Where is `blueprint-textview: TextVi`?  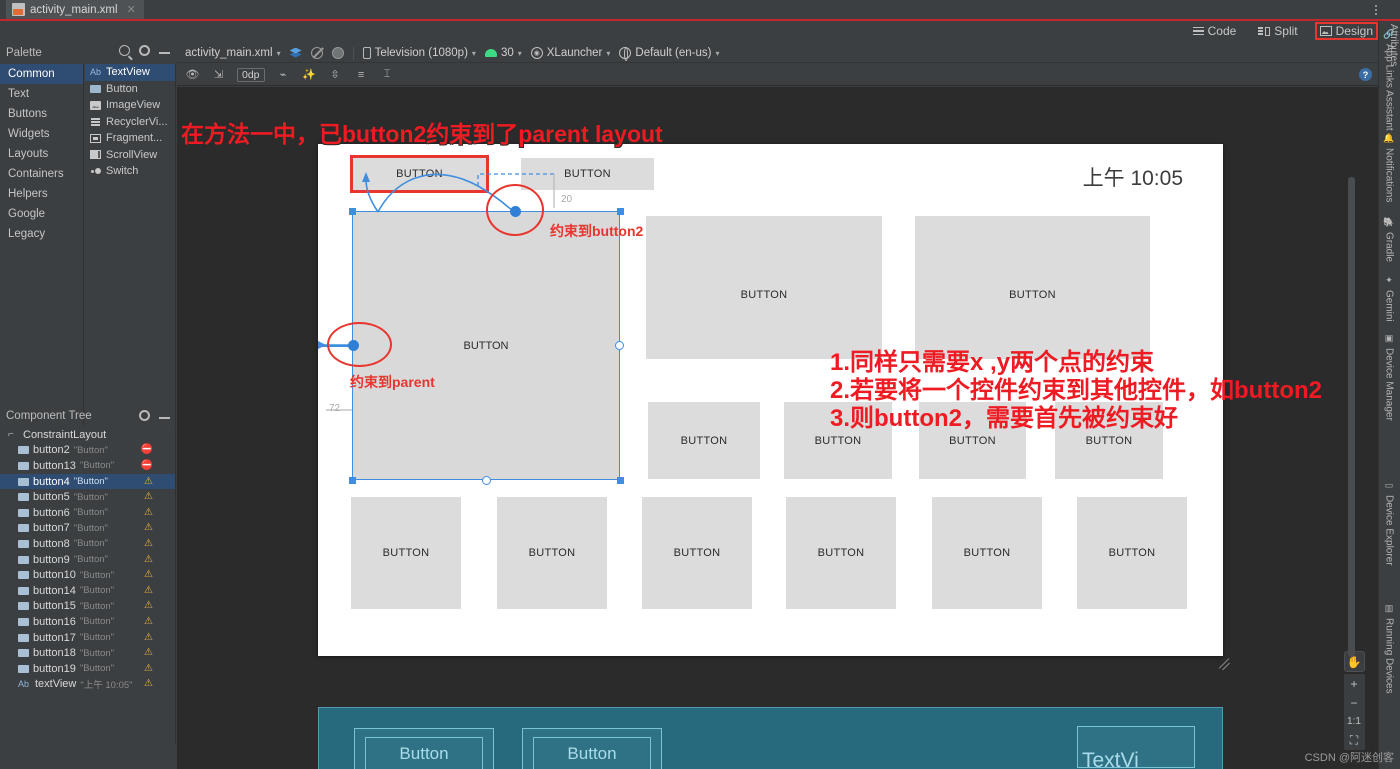 blueprint-textview: TextVi is located at coordinates (1136, 747).